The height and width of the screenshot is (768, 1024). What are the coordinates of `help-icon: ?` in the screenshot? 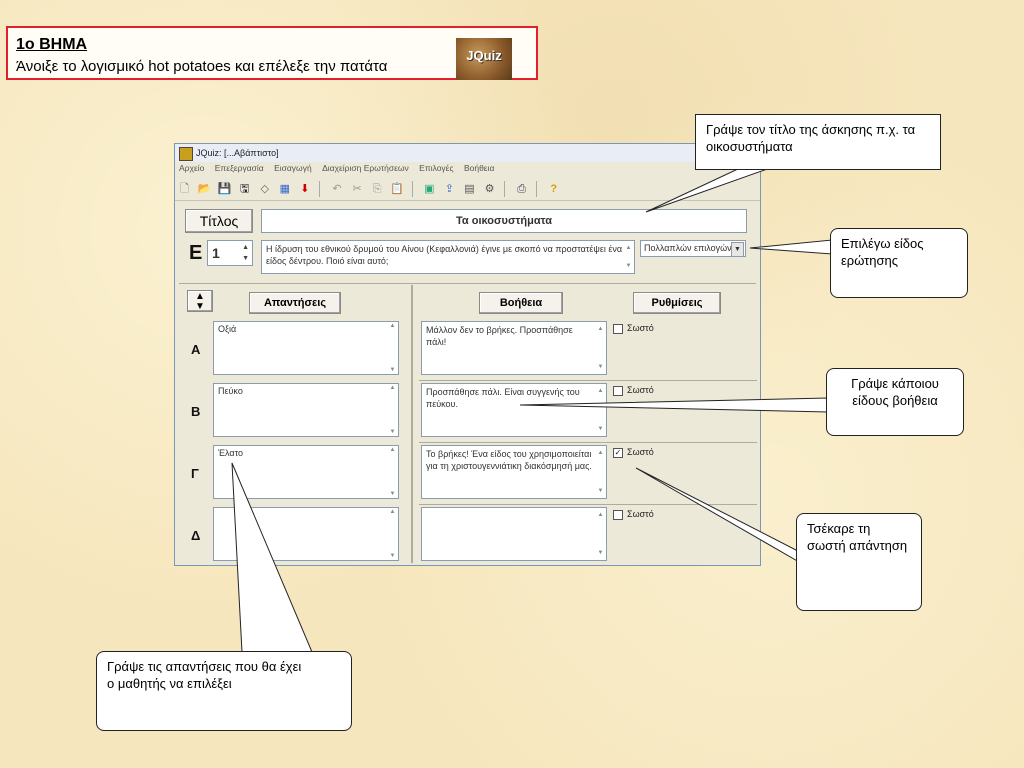 It's located at (553, 189).